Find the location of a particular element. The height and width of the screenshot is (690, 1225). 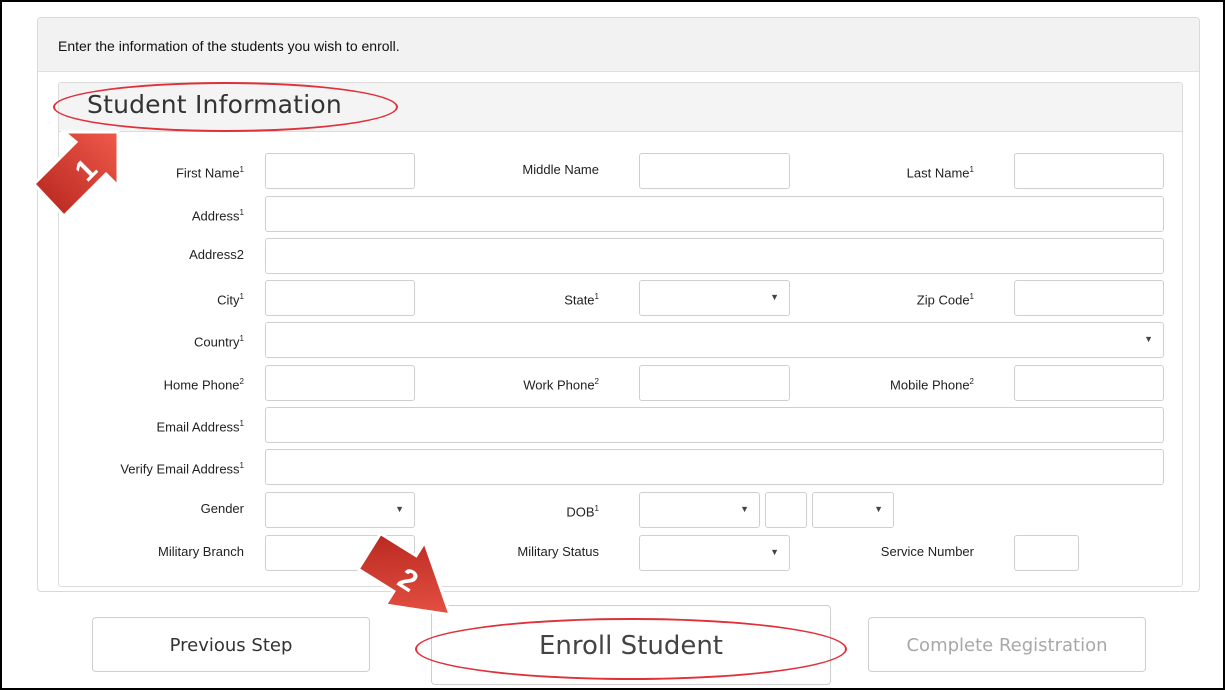

country-select is located at coordinates (714, 340).